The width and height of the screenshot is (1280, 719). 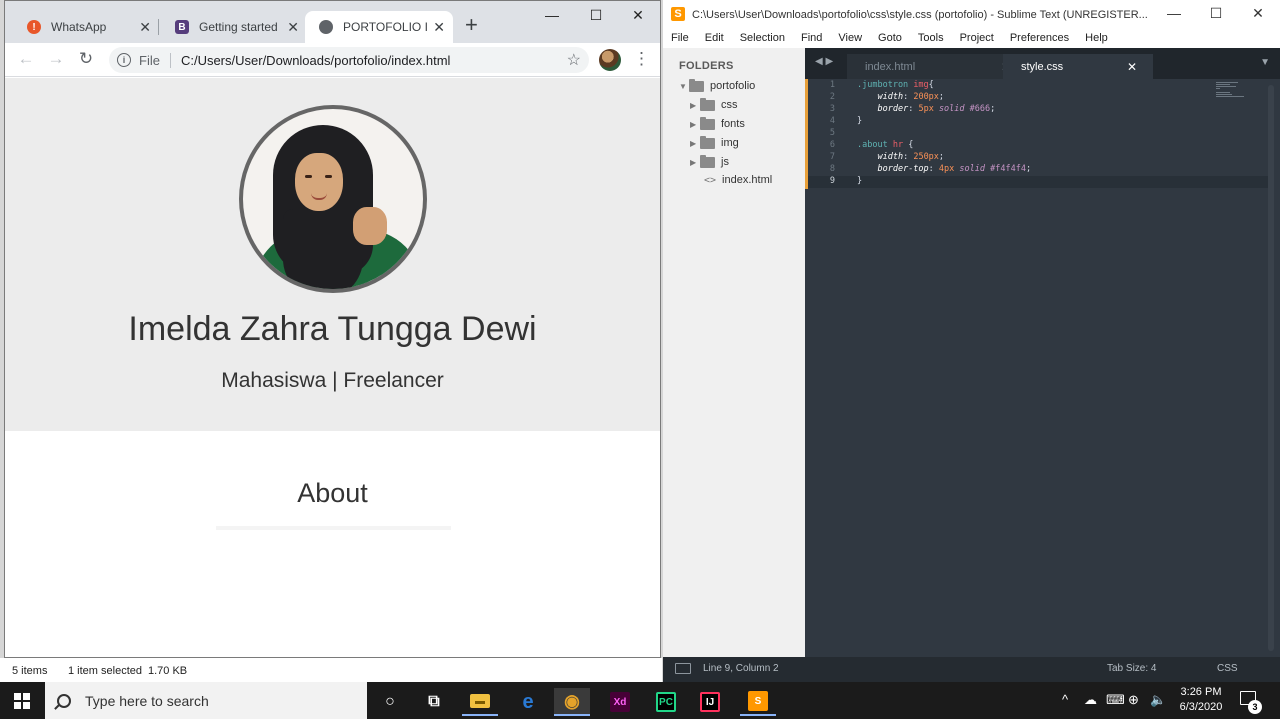 I want to click on whatsapp-favicon-icon: !, so click(x=34, y=27).